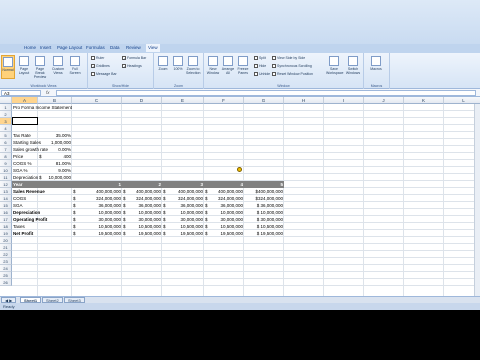  What do you see at coordinates (48, 93) in the screenshot?
I see `fx-icon: fx` at bounding box center [48, 93].